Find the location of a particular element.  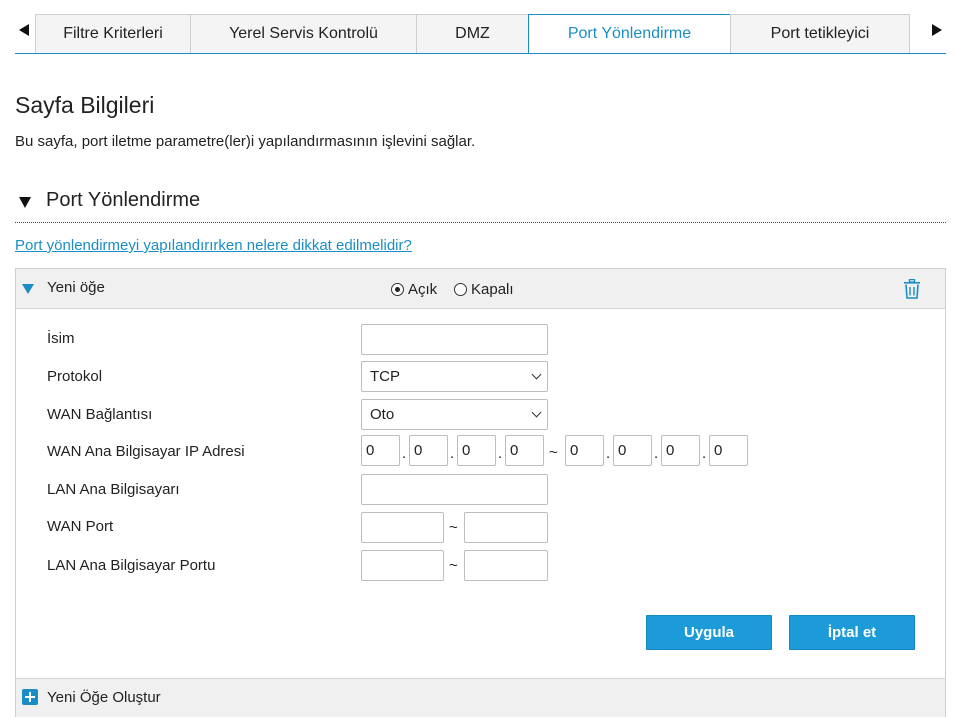

create-new-item-button: Yeni Öğe Oluştur is located at coordinates (480, 697).